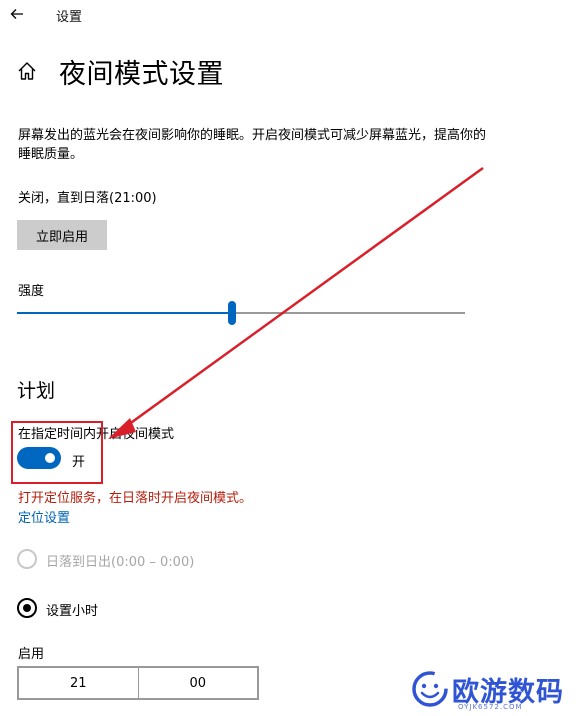 The image size is (586, 716). Describe the element at coordinates (27, 559) in the screenshot. I see `sunset-sunrise-radio` at that location.